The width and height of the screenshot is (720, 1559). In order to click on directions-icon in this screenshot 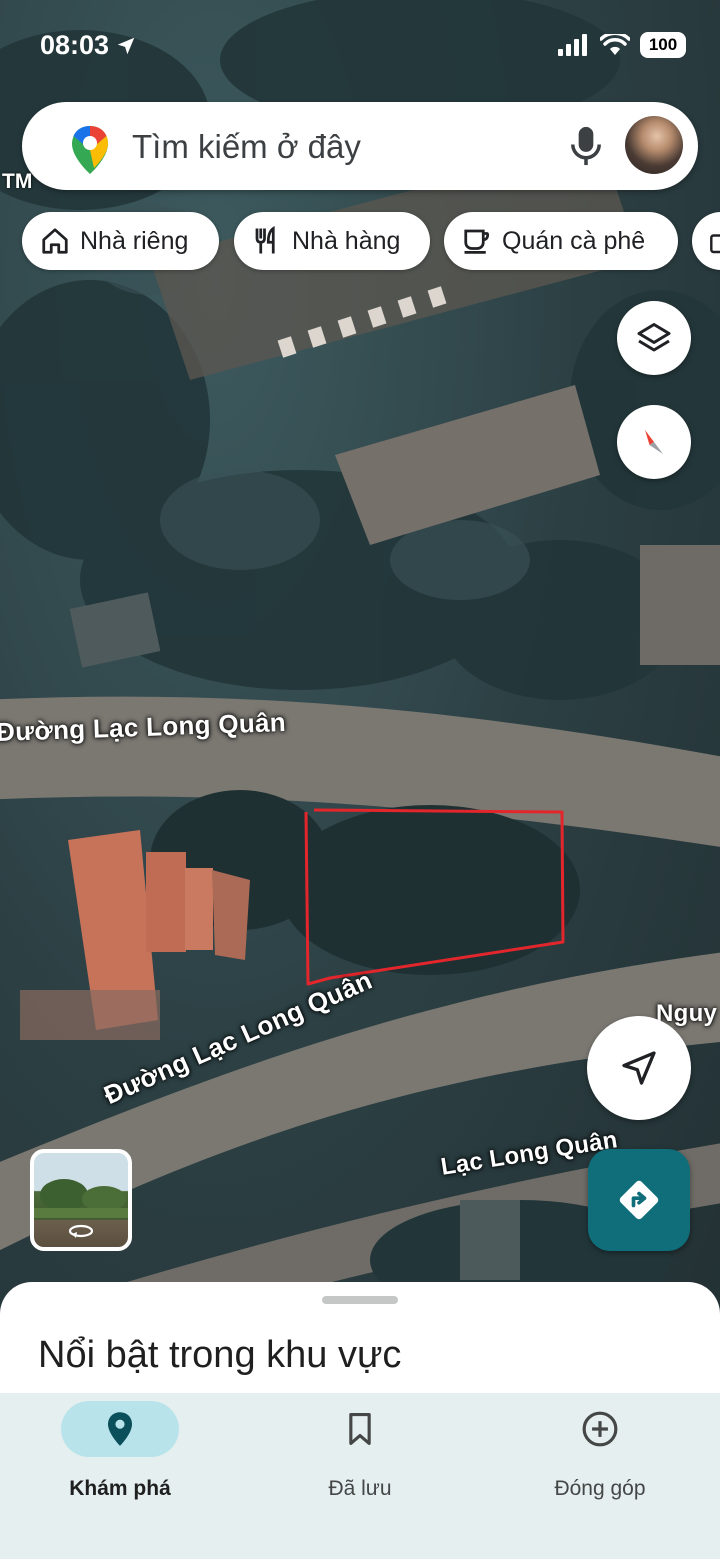, I will do `click(639, 1200)`.